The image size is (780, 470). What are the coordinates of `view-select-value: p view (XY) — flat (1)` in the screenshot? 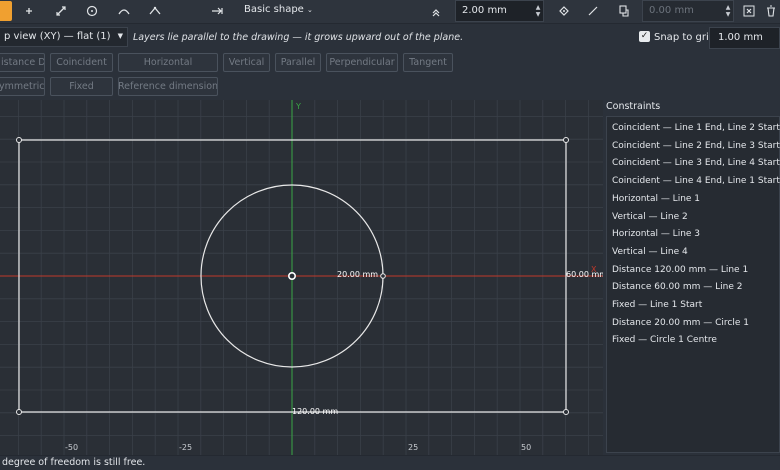 It's located at (57, 36).